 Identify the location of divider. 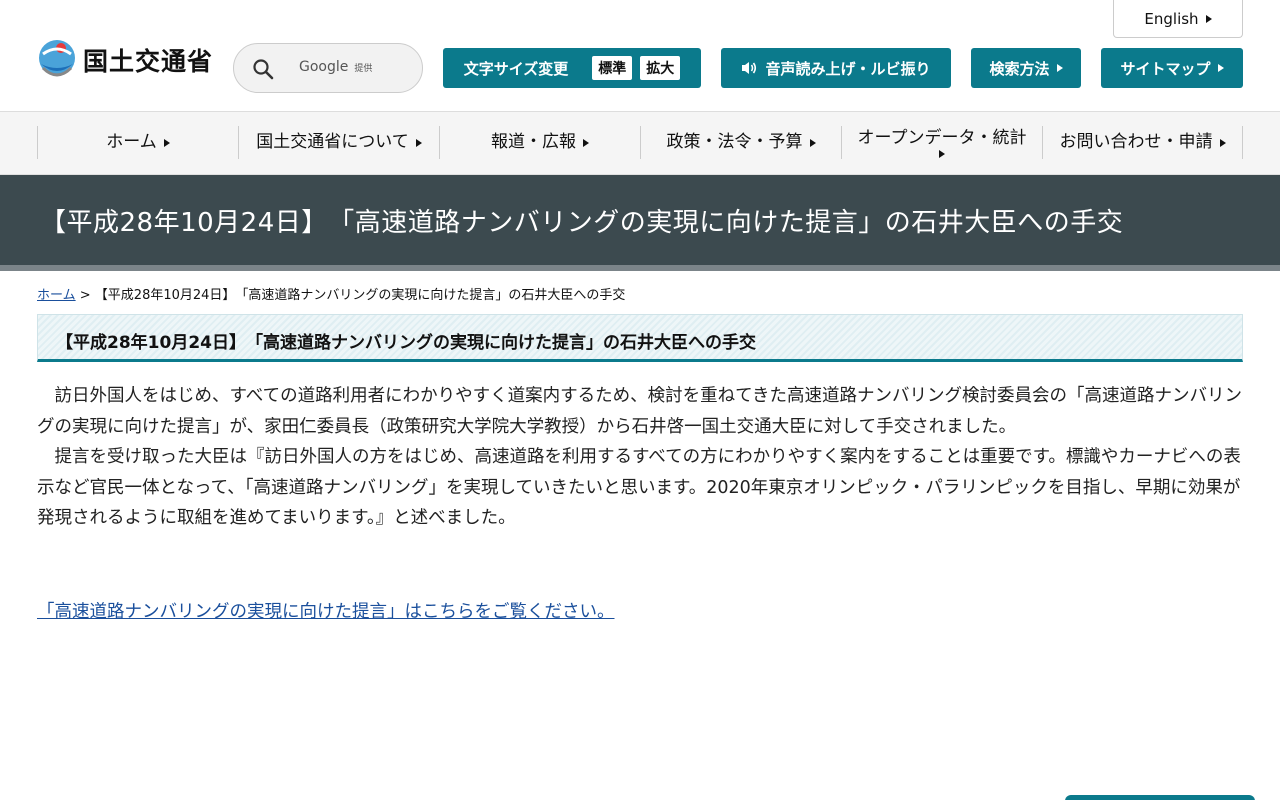
(640, 268).